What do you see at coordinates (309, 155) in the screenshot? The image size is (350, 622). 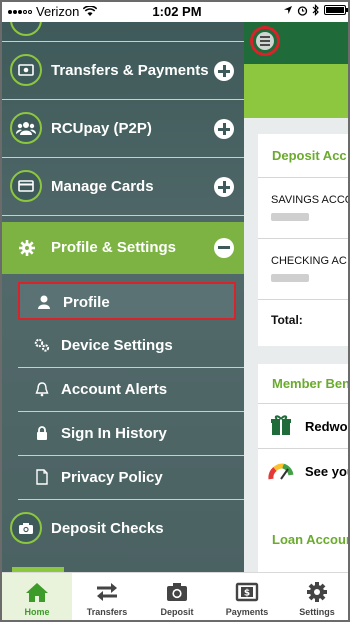 I see `deposit-accounts-title: Deposit Acc` at bounding box center [309, 155].